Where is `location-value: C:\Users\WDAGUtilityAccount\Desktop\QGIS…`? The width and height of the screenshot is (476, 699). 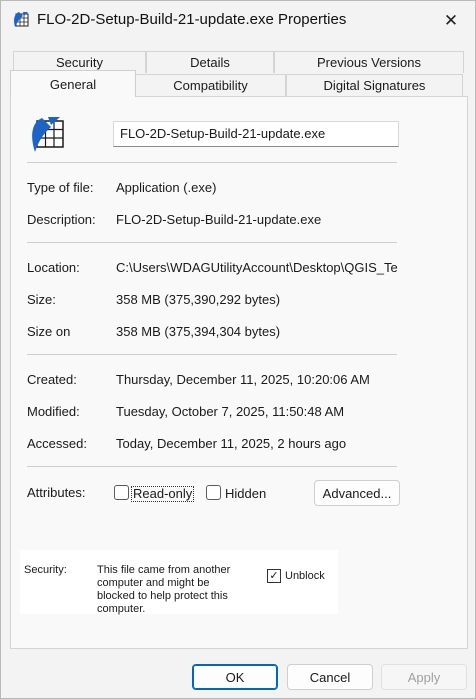 location-value: C:\Users\WDAGUtilityAccount\Desktop\QGIS… is located at coordinates (257, 267).